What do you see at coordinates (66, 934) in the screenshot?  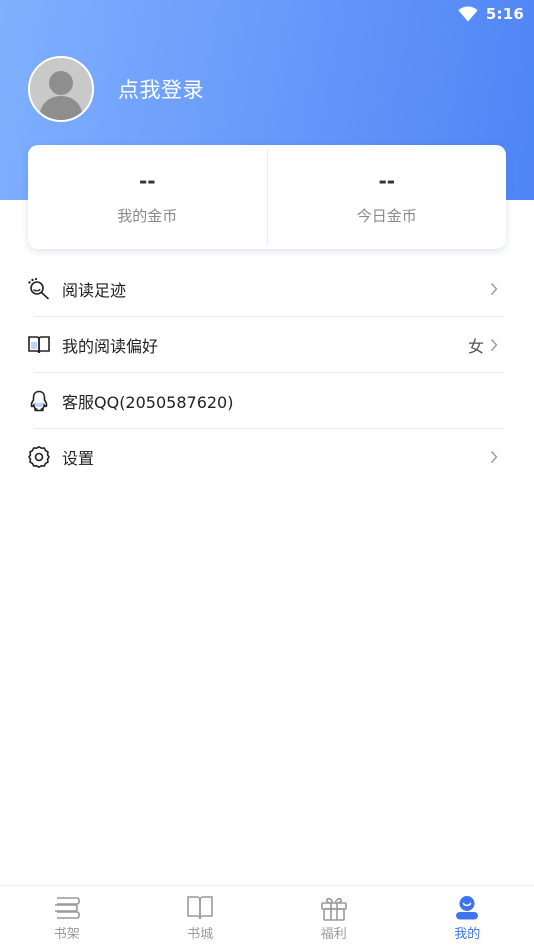 I see `tab-label: 书架` at bounding box center [66, 934].